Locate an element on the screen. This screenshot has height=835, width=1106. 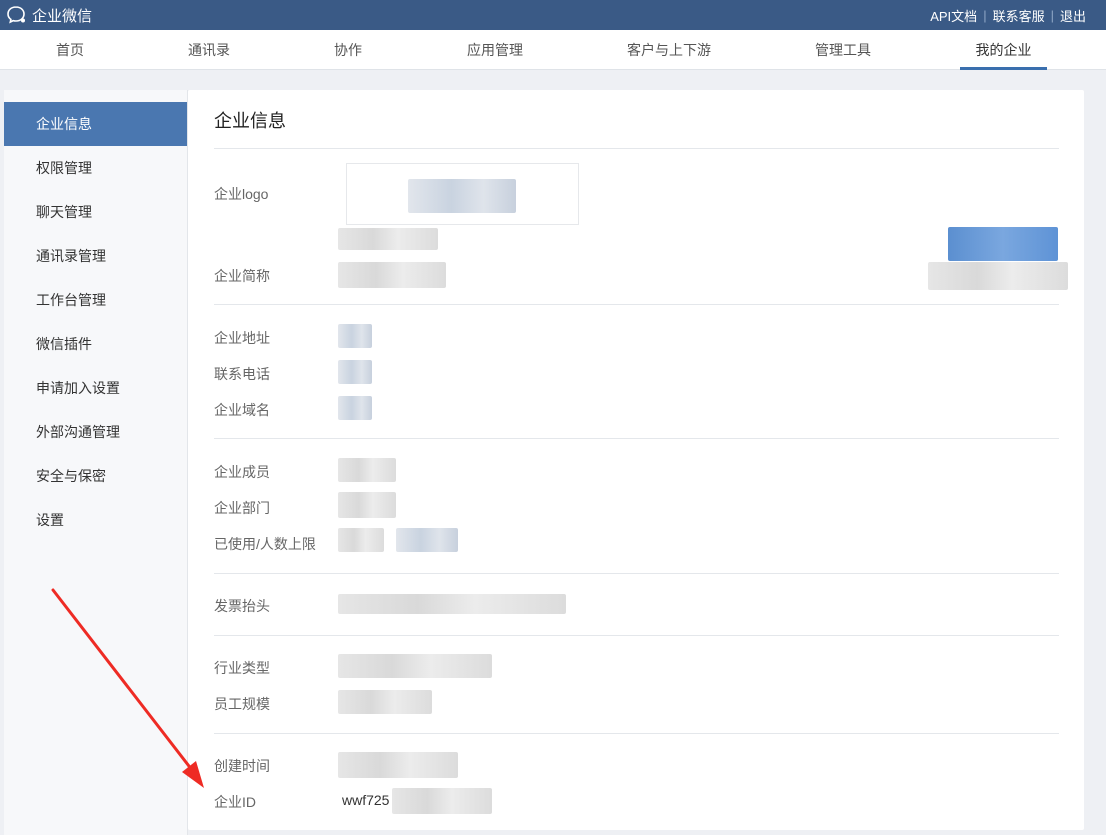
redacted-departments is located at coordinates (367, 505).